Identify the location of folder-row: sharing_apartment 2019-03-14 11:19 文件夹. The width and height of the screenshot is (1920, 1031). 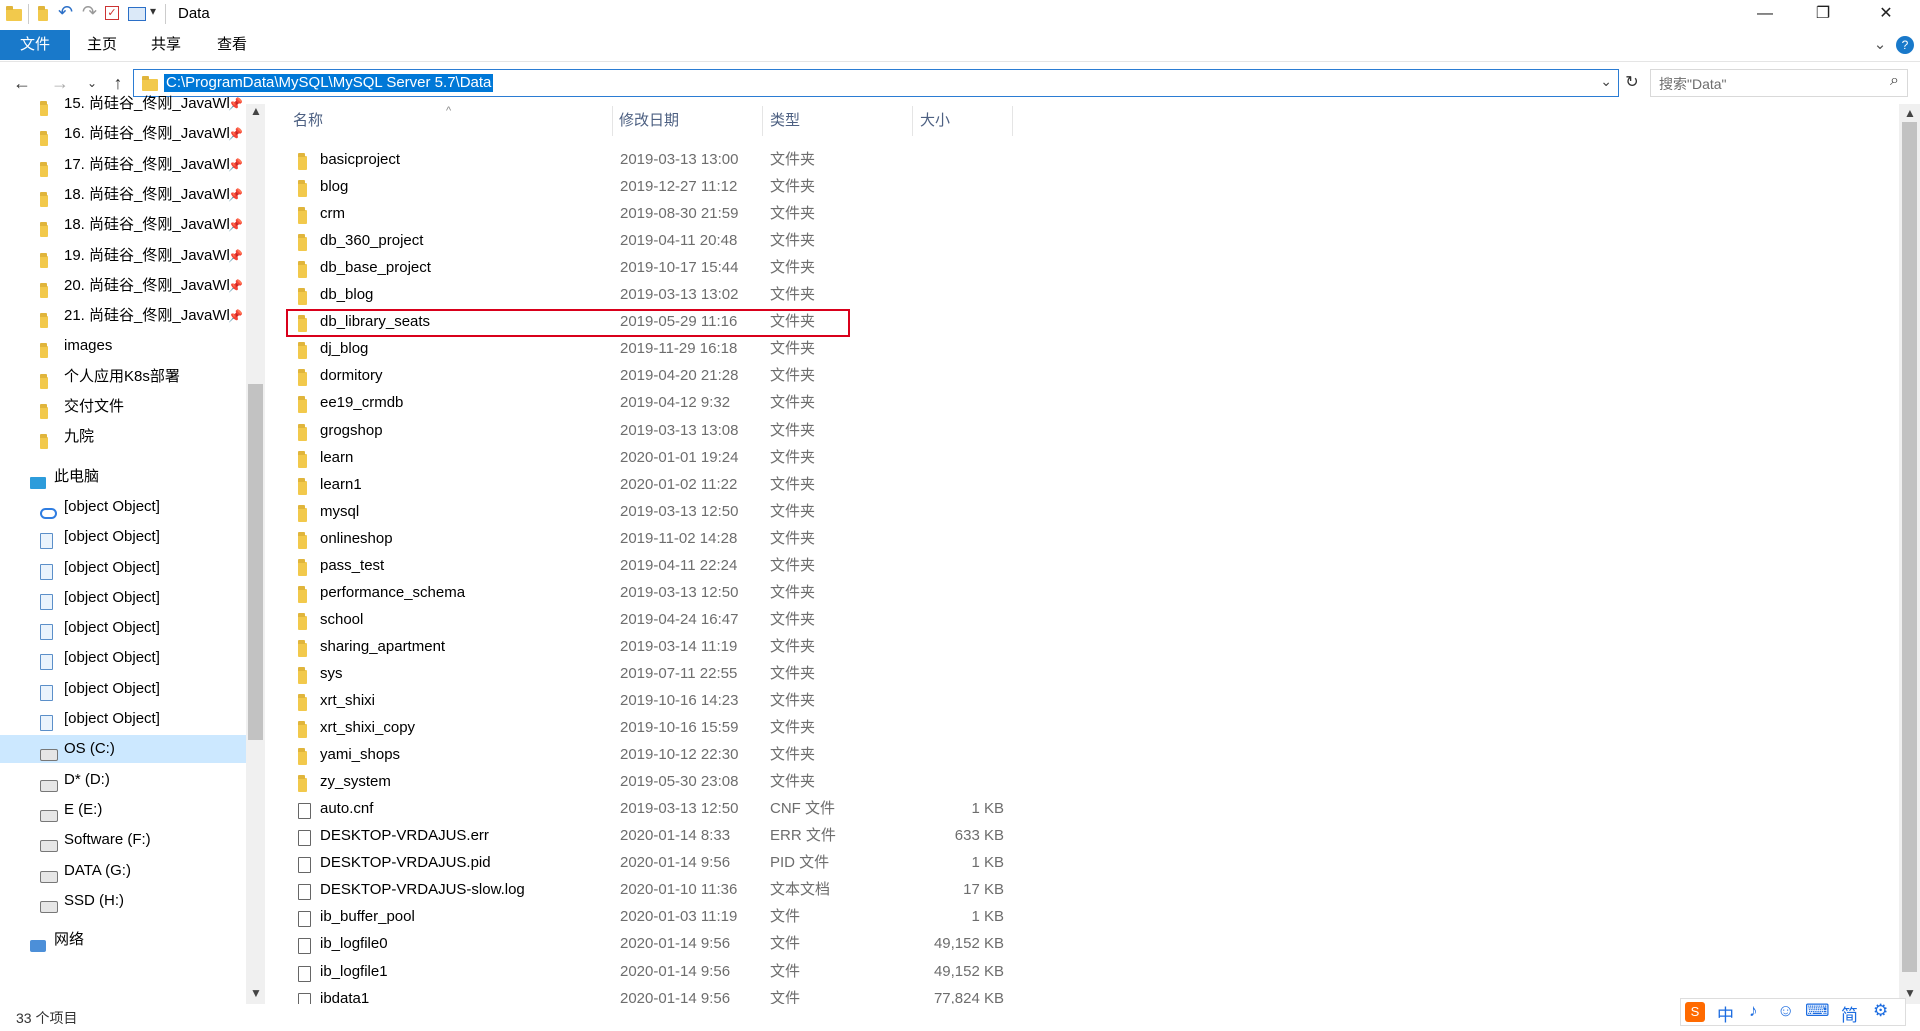
(650, 646).